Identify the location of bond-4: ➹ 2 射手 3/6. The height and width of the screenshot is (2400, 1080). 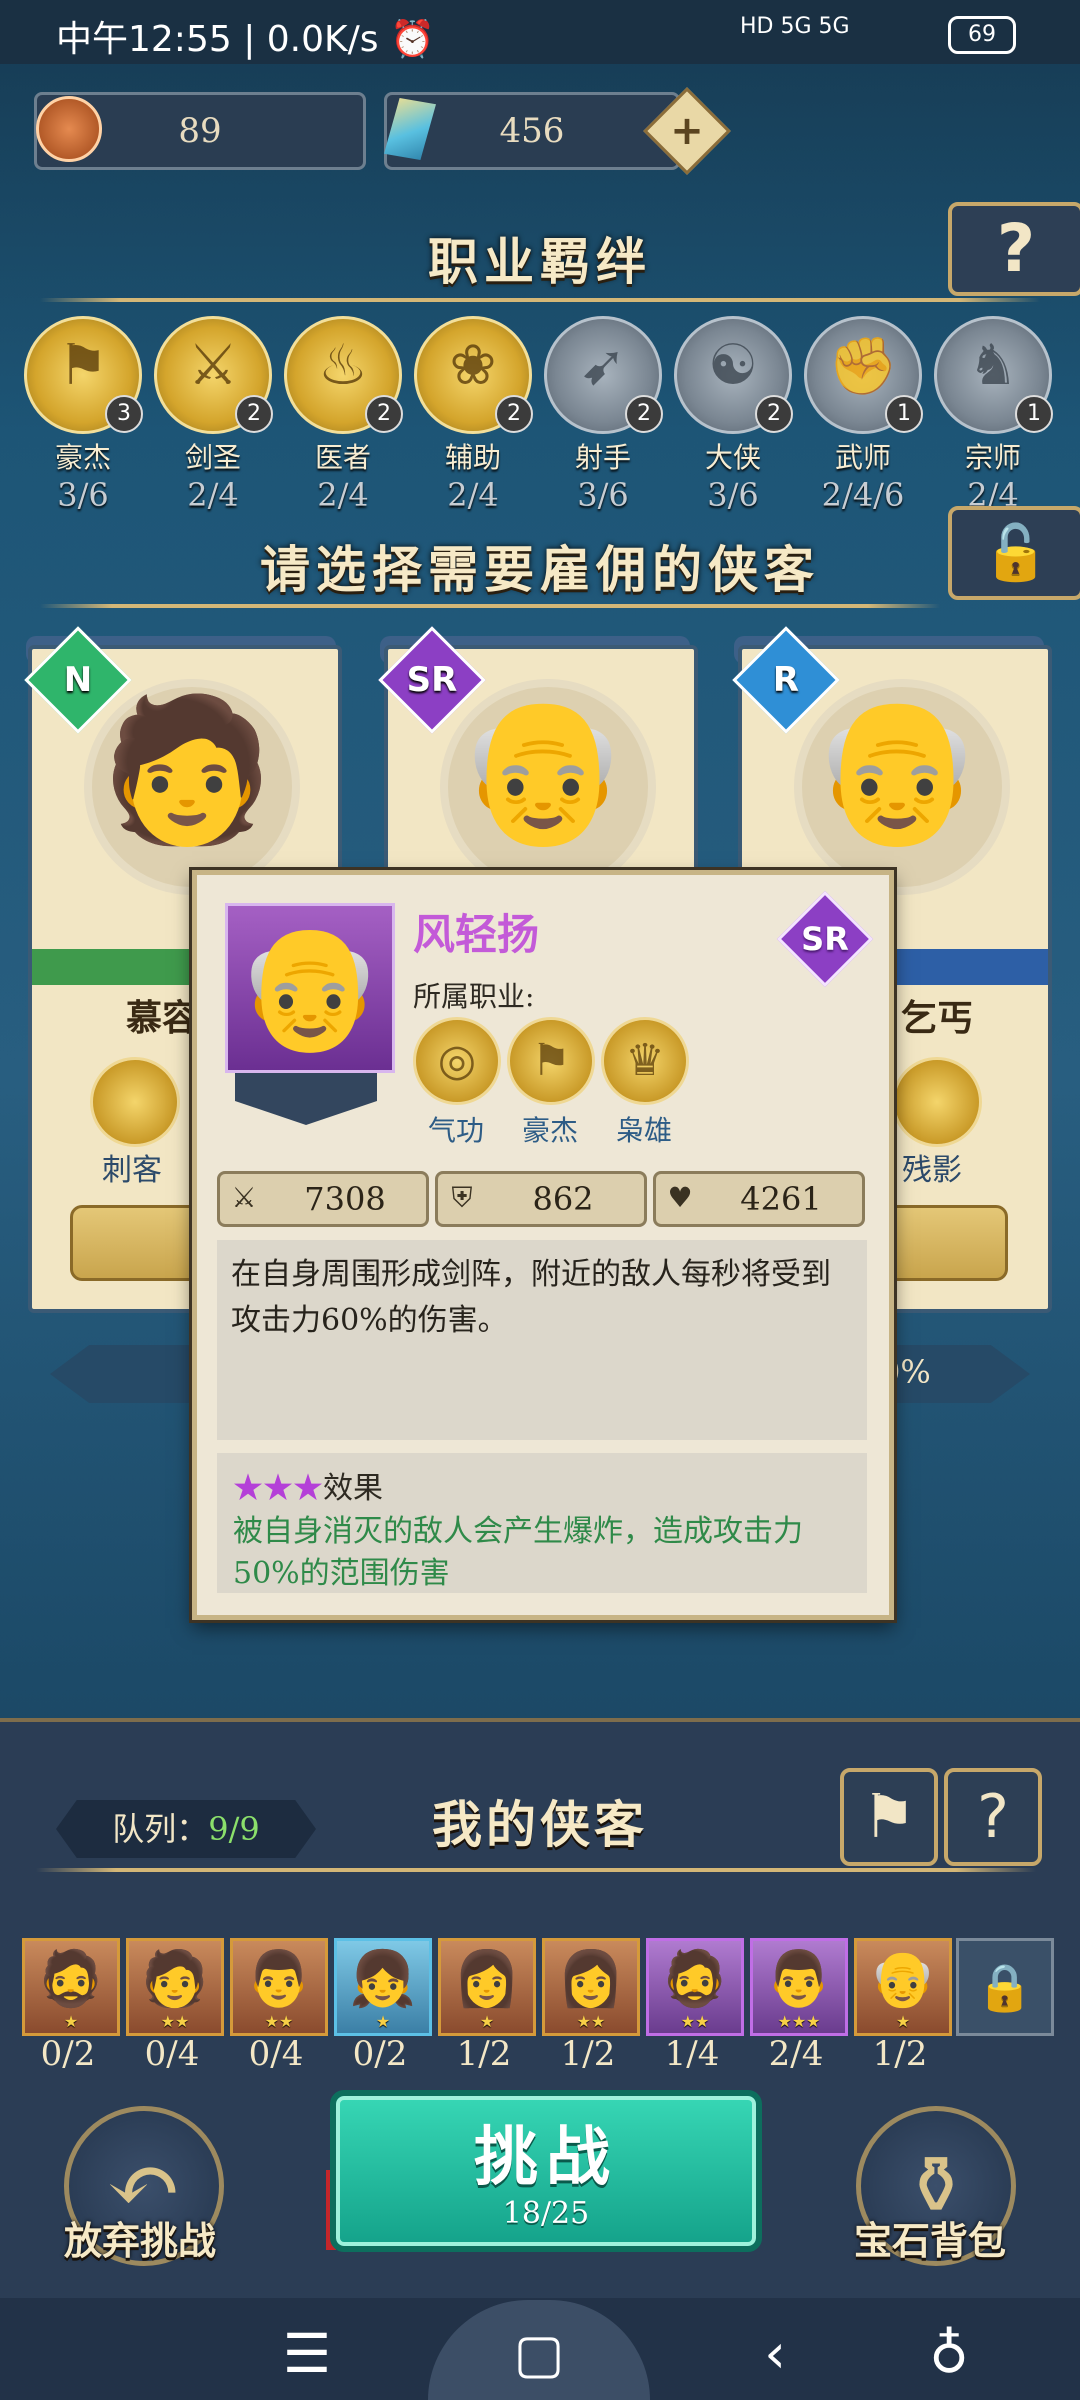
(603, 415).